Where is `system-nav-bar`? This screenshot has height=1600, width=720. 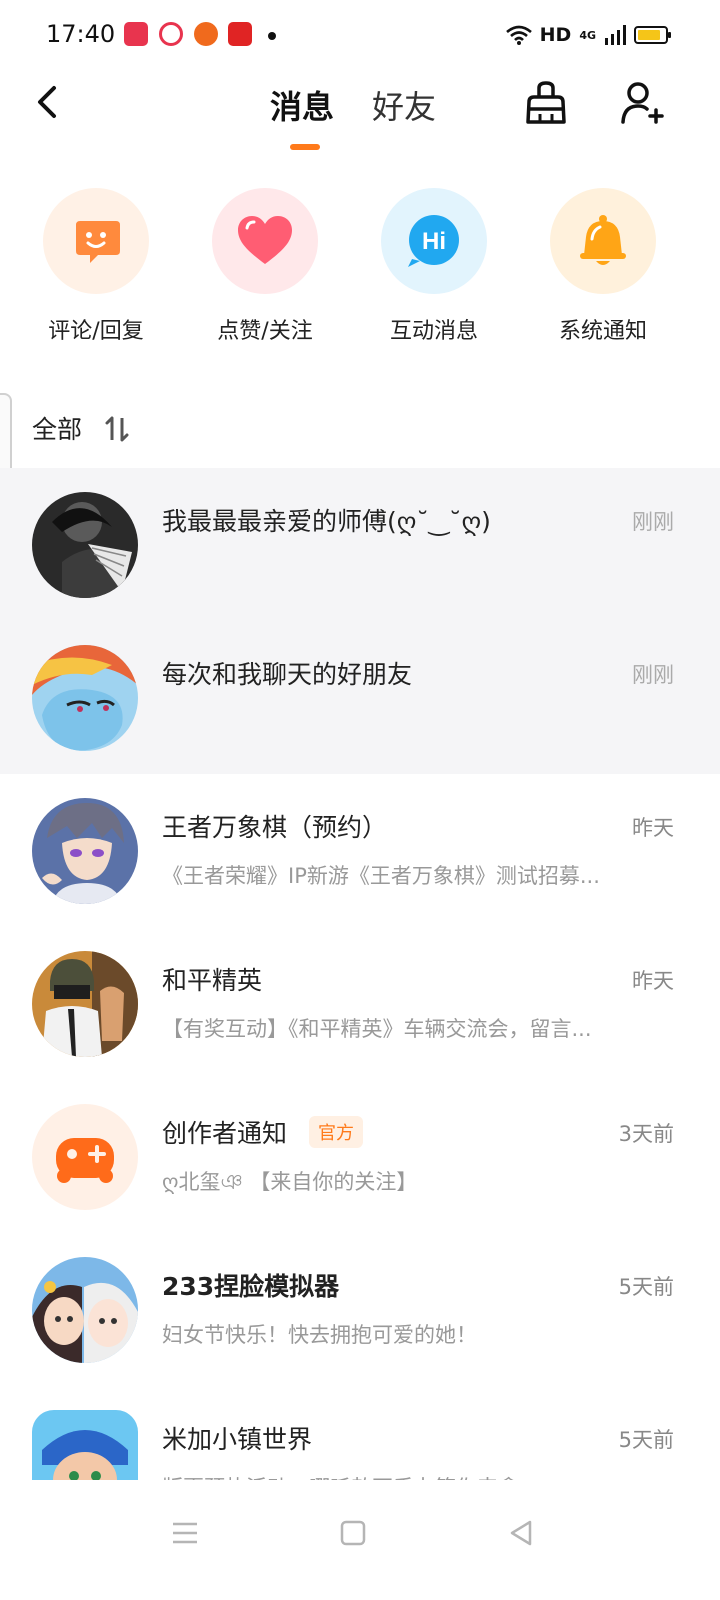 system-nav-bar is located at coordinates (360, 1540).